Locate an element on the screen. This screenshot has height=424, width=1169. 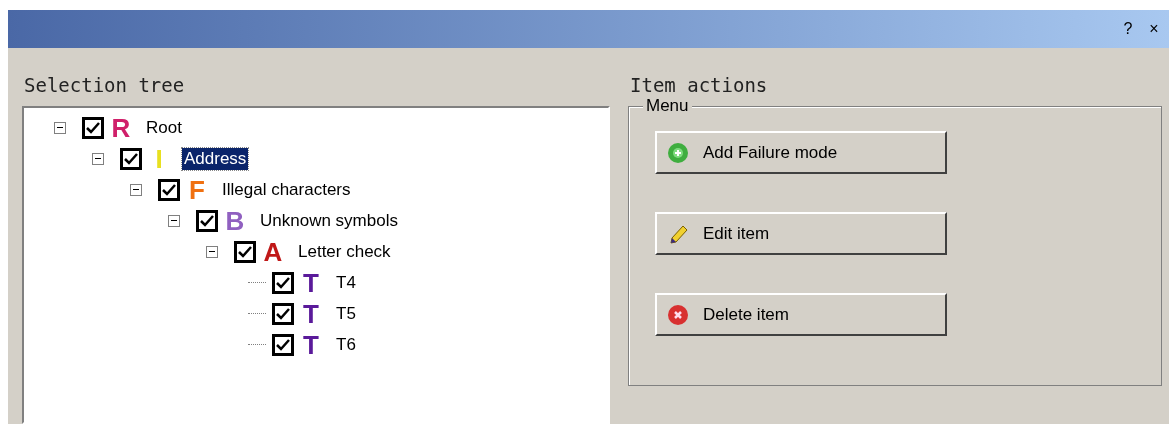
close-button: × is located at coordinates (1154, 29).